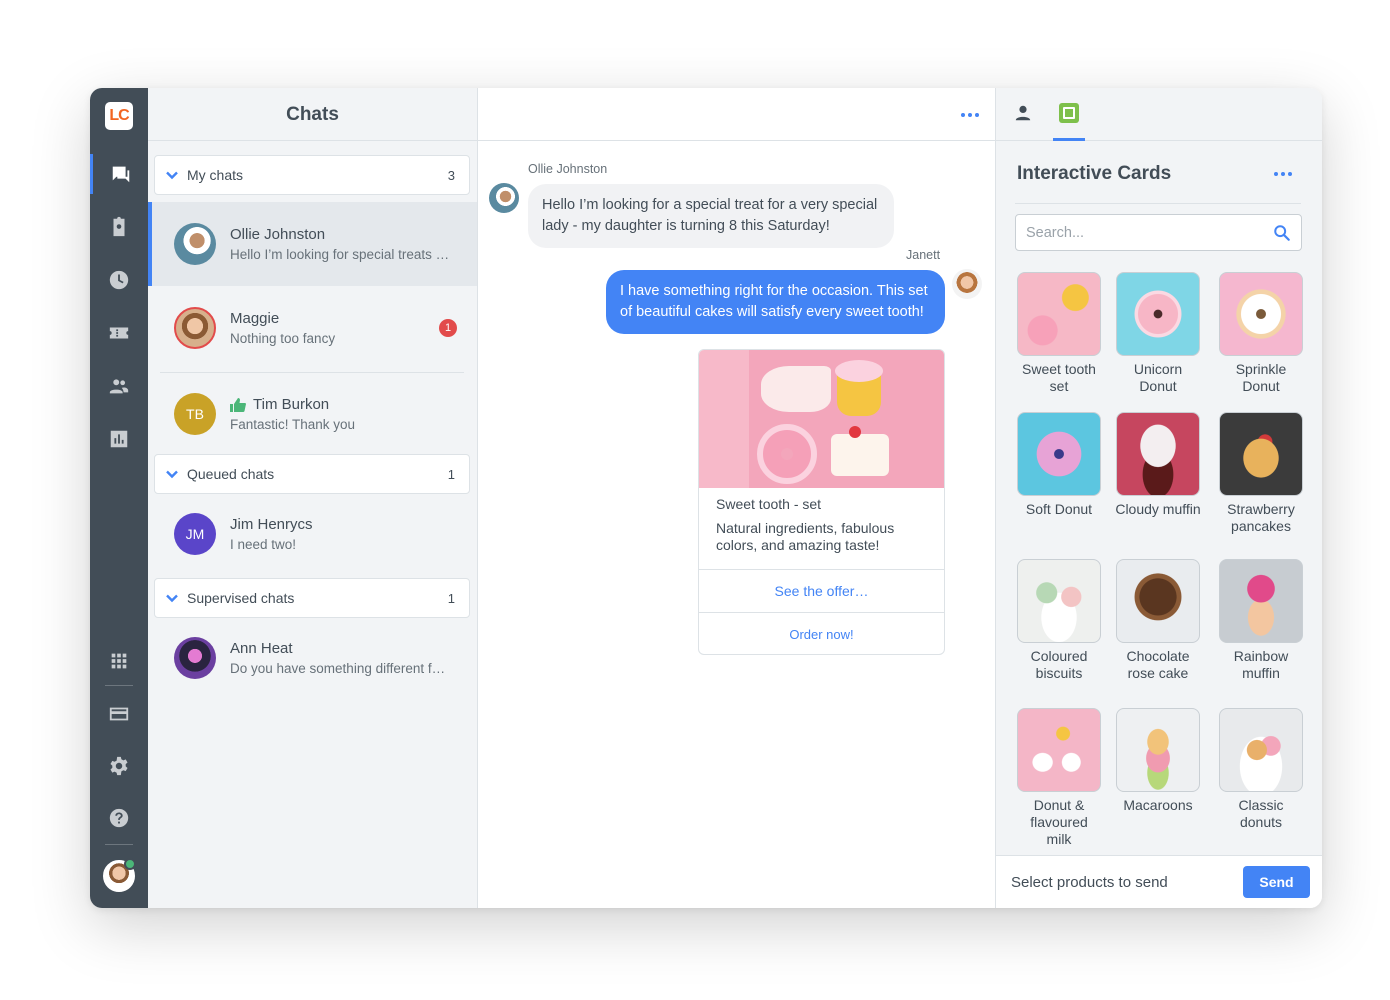 The image size is (1390, 1000). Describe the element at coordinates (278, 234) in the screenshot. I see `chat-name: Ollie Johnston` at that location.